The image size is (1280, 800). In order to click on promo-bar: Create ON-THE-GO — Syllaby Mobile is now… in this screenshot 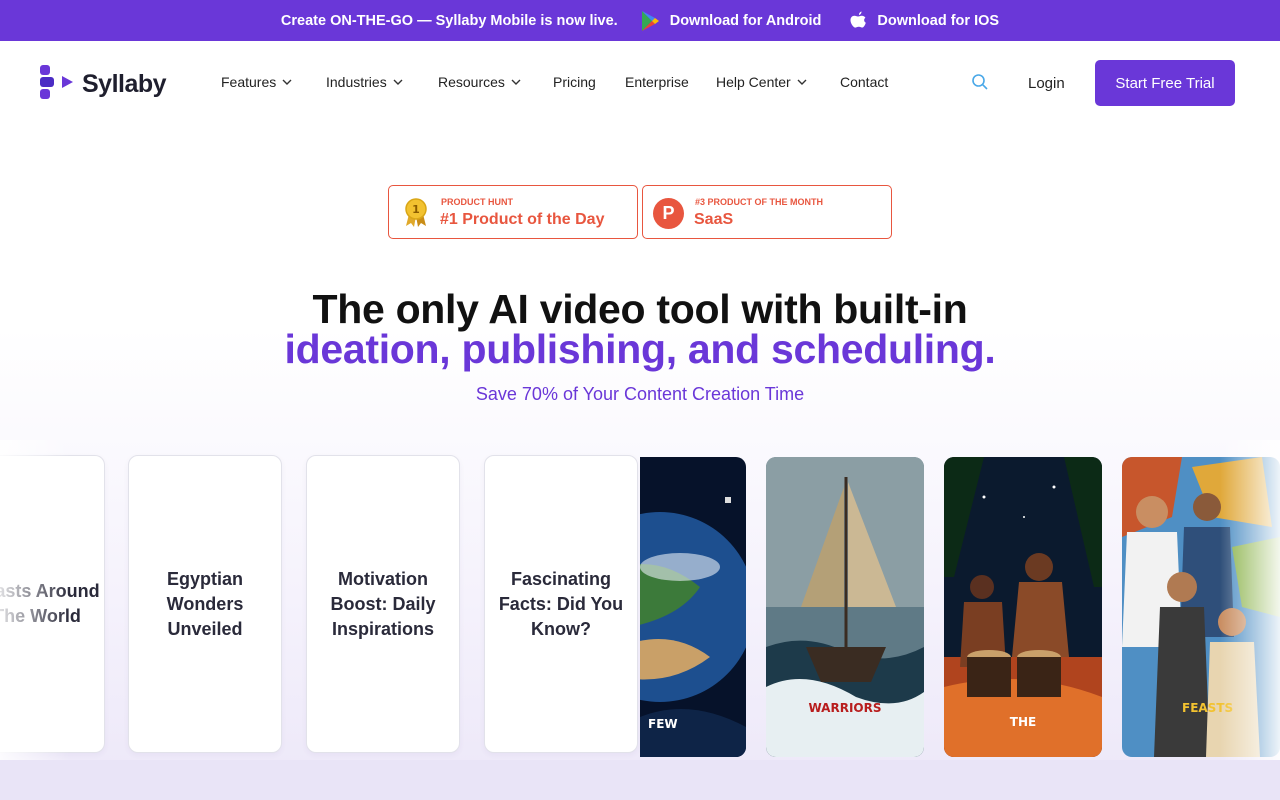, I will do `click(640, 20)`.